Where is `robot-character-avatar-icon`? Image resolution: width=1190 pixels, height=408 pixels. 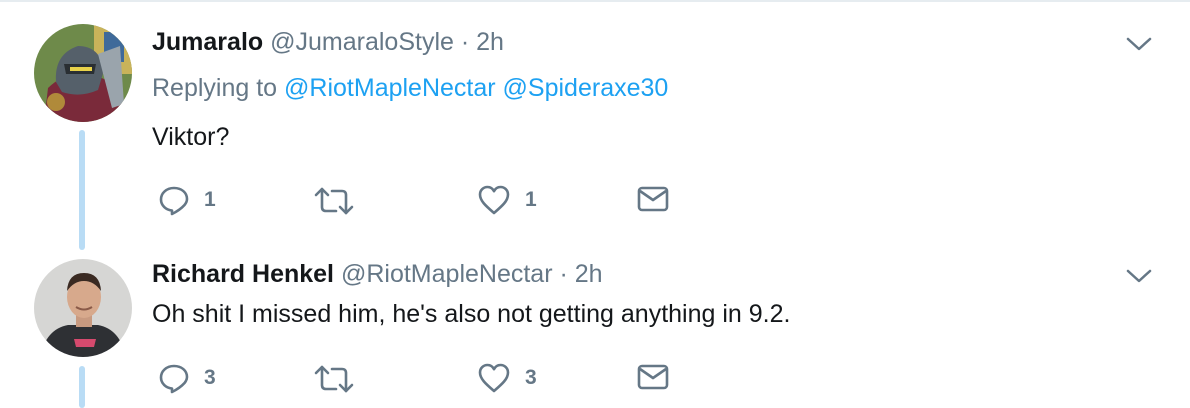
robot-character-avatar-icon is located at coordinates (83, 73).